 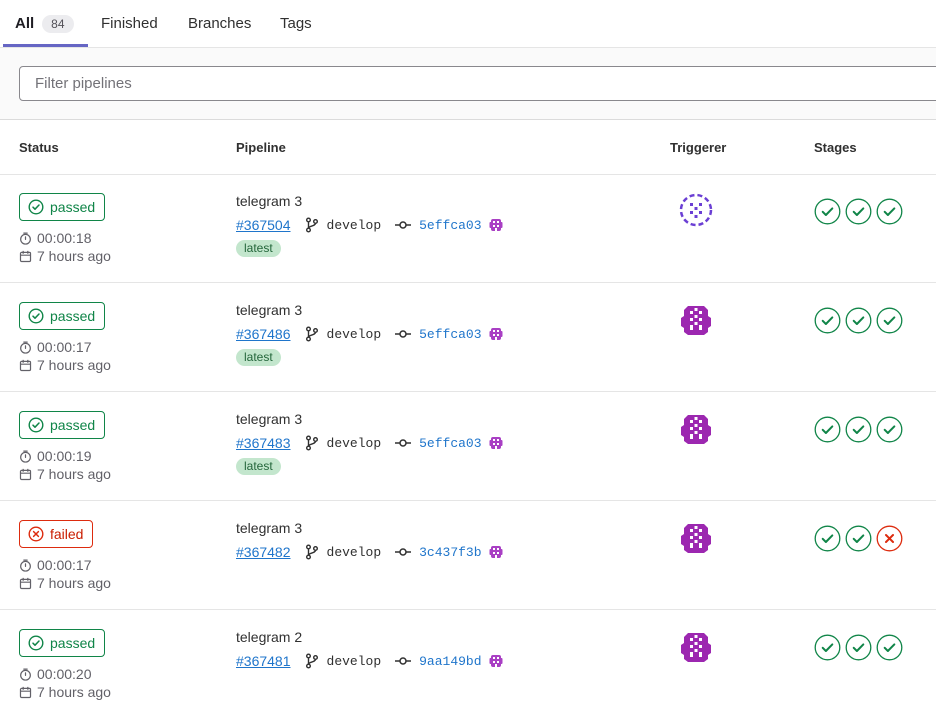 I want to click on column-header-pipeline: Pipeline, so click(x=261, y=147).